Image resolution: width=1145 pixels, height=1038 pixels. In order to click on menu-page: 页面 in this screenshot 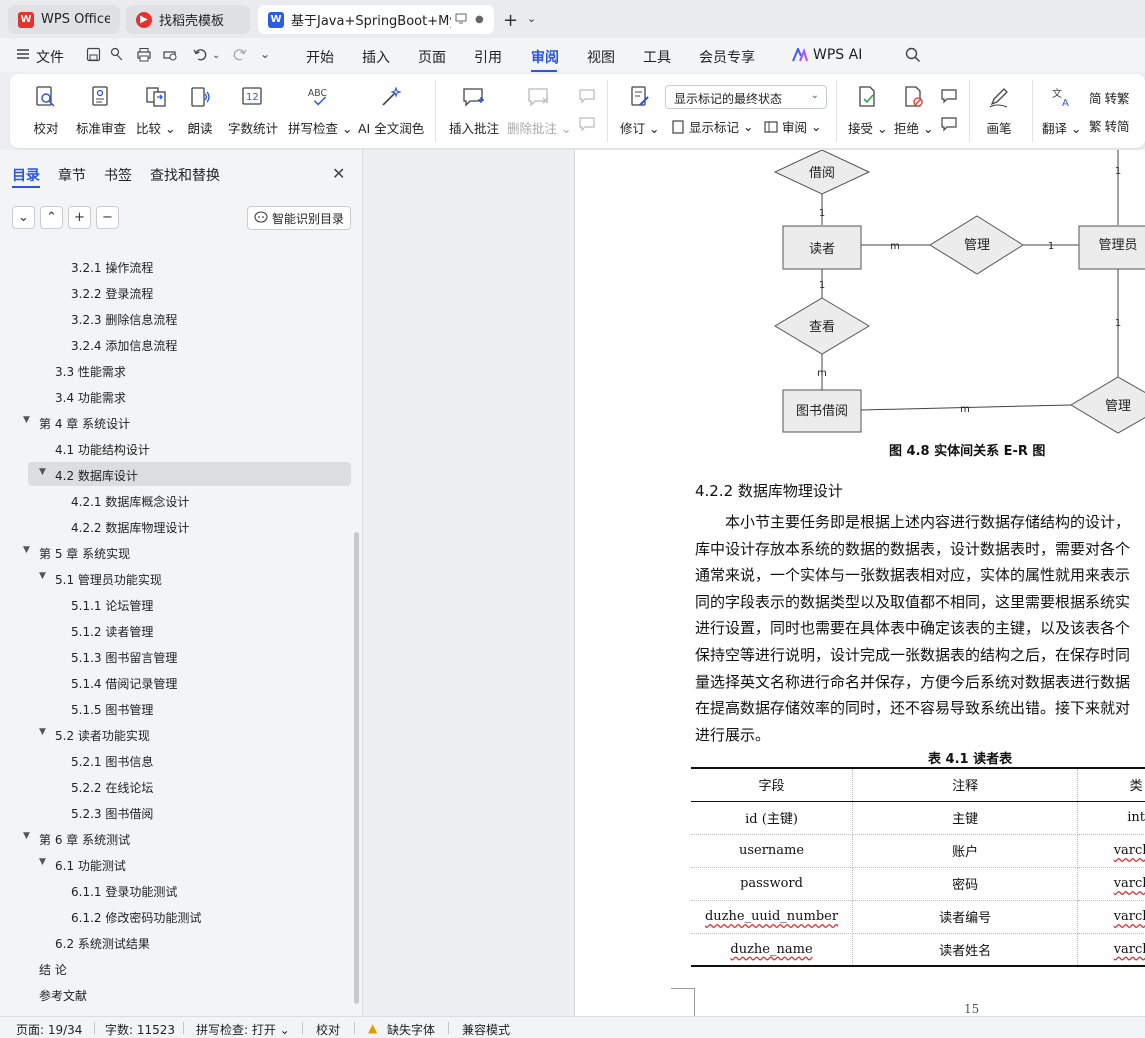, I will do `click(432, 57)`.